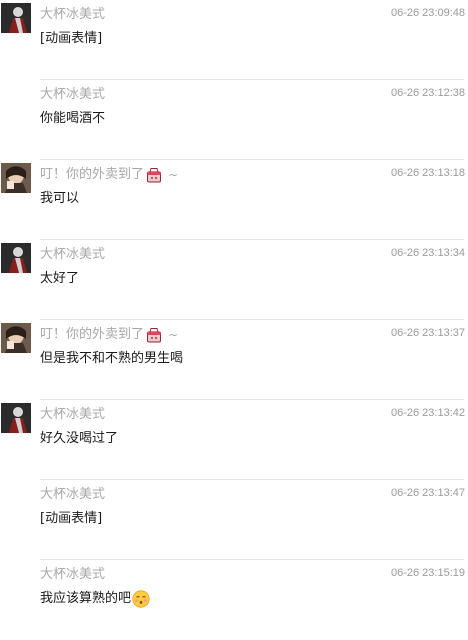  Describe the element at coordinates (427, 413) in the screenshot. I see `message-time: 06-26 23:13:42` at that location.